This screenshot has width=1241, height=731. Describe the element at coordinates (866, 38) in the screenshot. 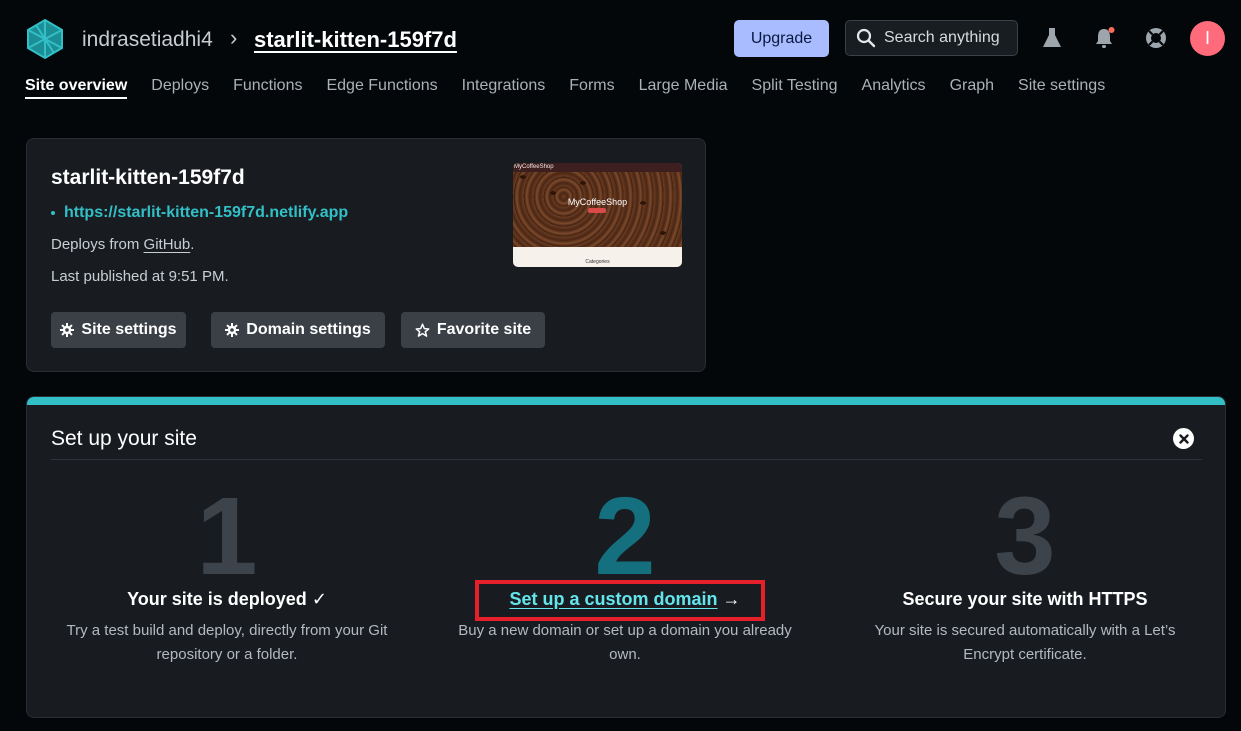

I see `search-icon` at that location.